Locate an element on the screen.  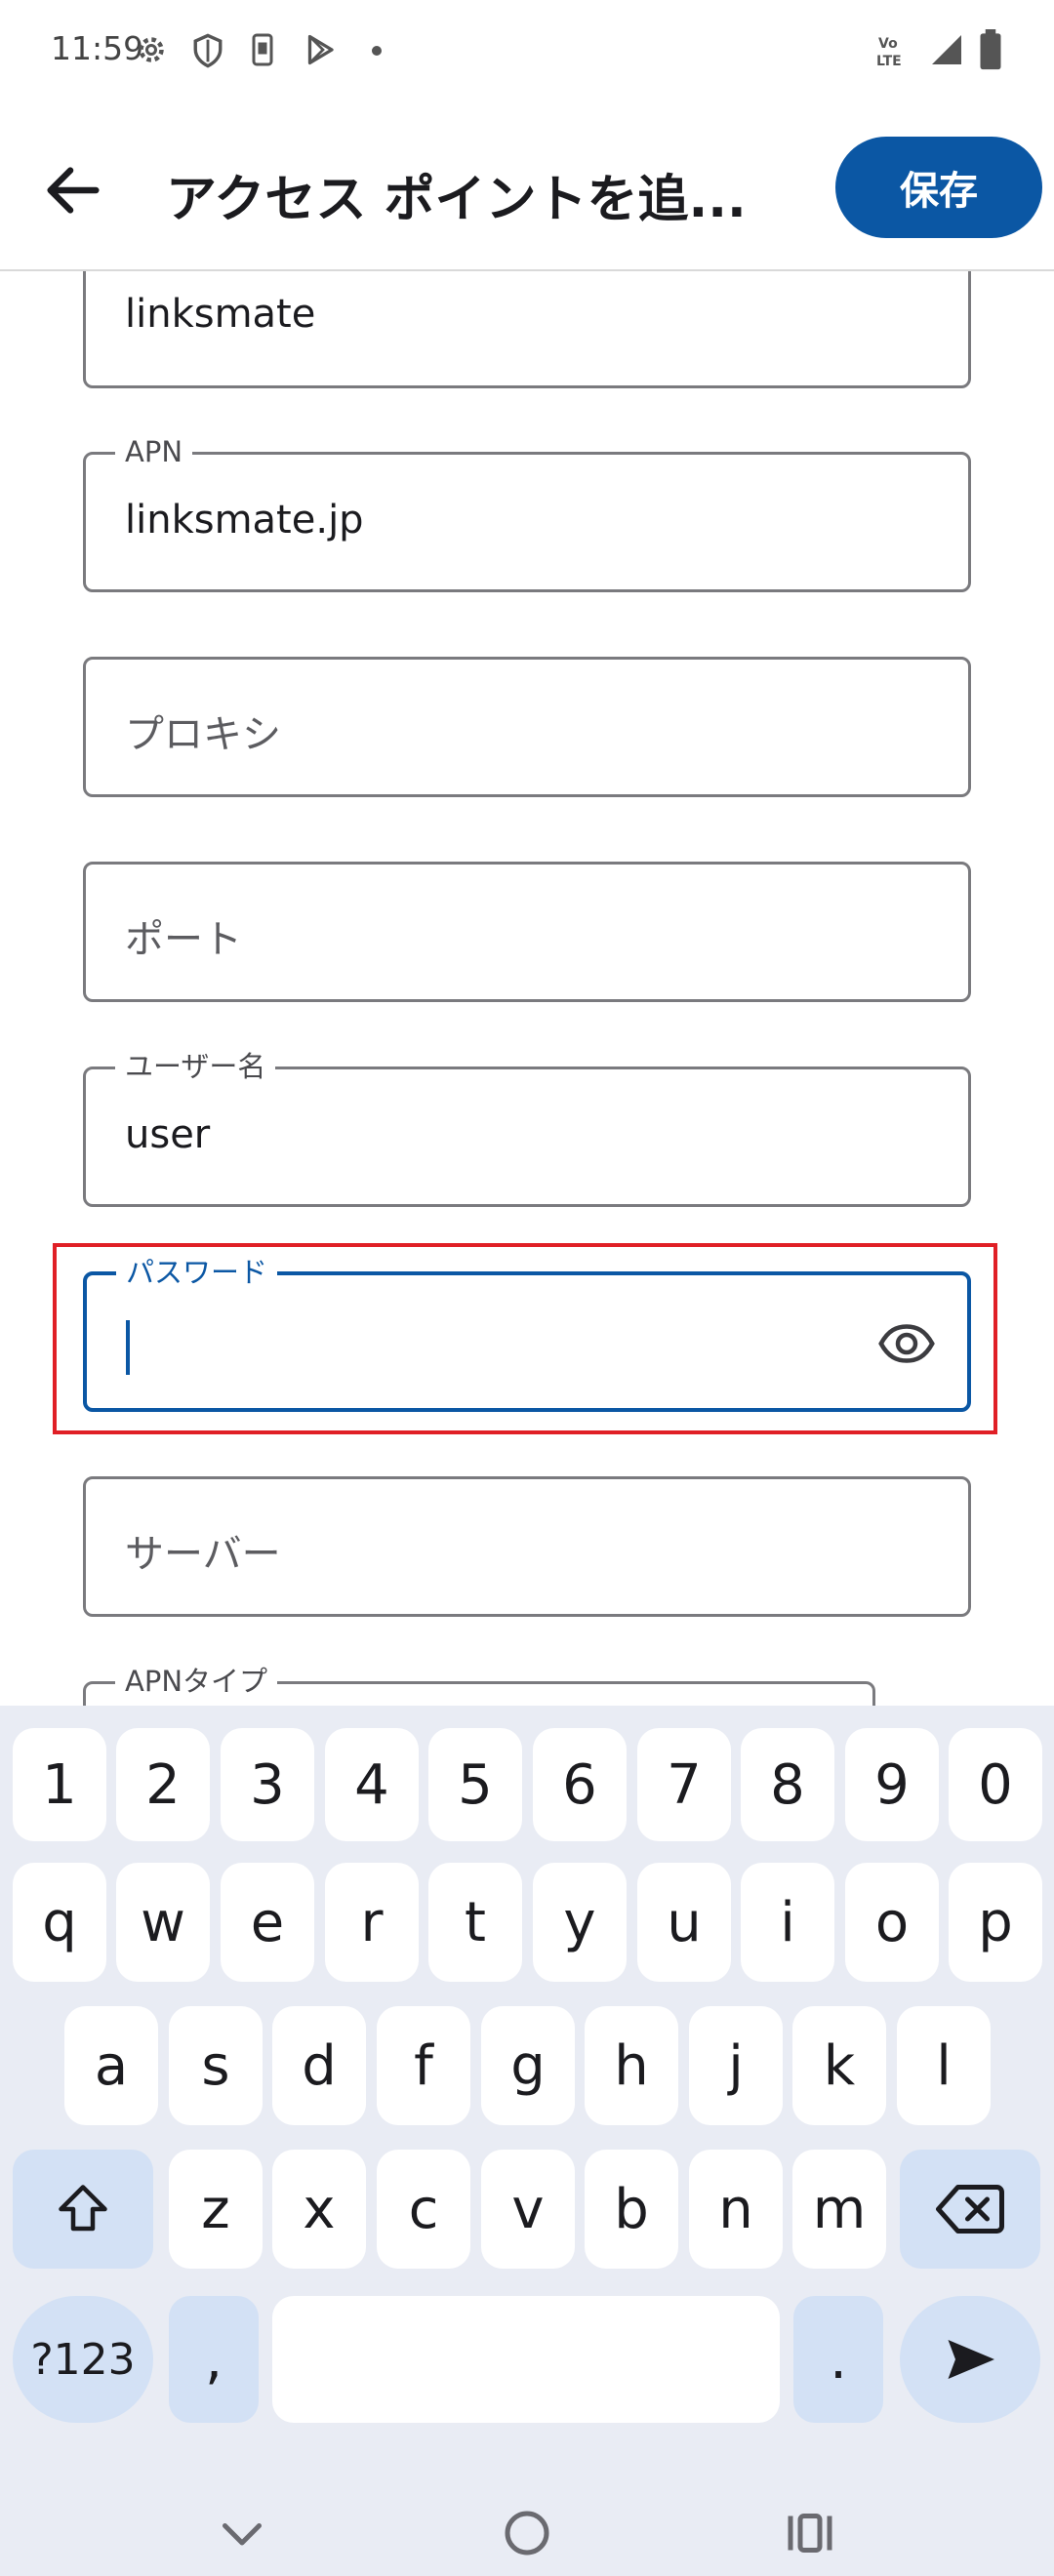
gear-icon is located at coordinates (152, 49).